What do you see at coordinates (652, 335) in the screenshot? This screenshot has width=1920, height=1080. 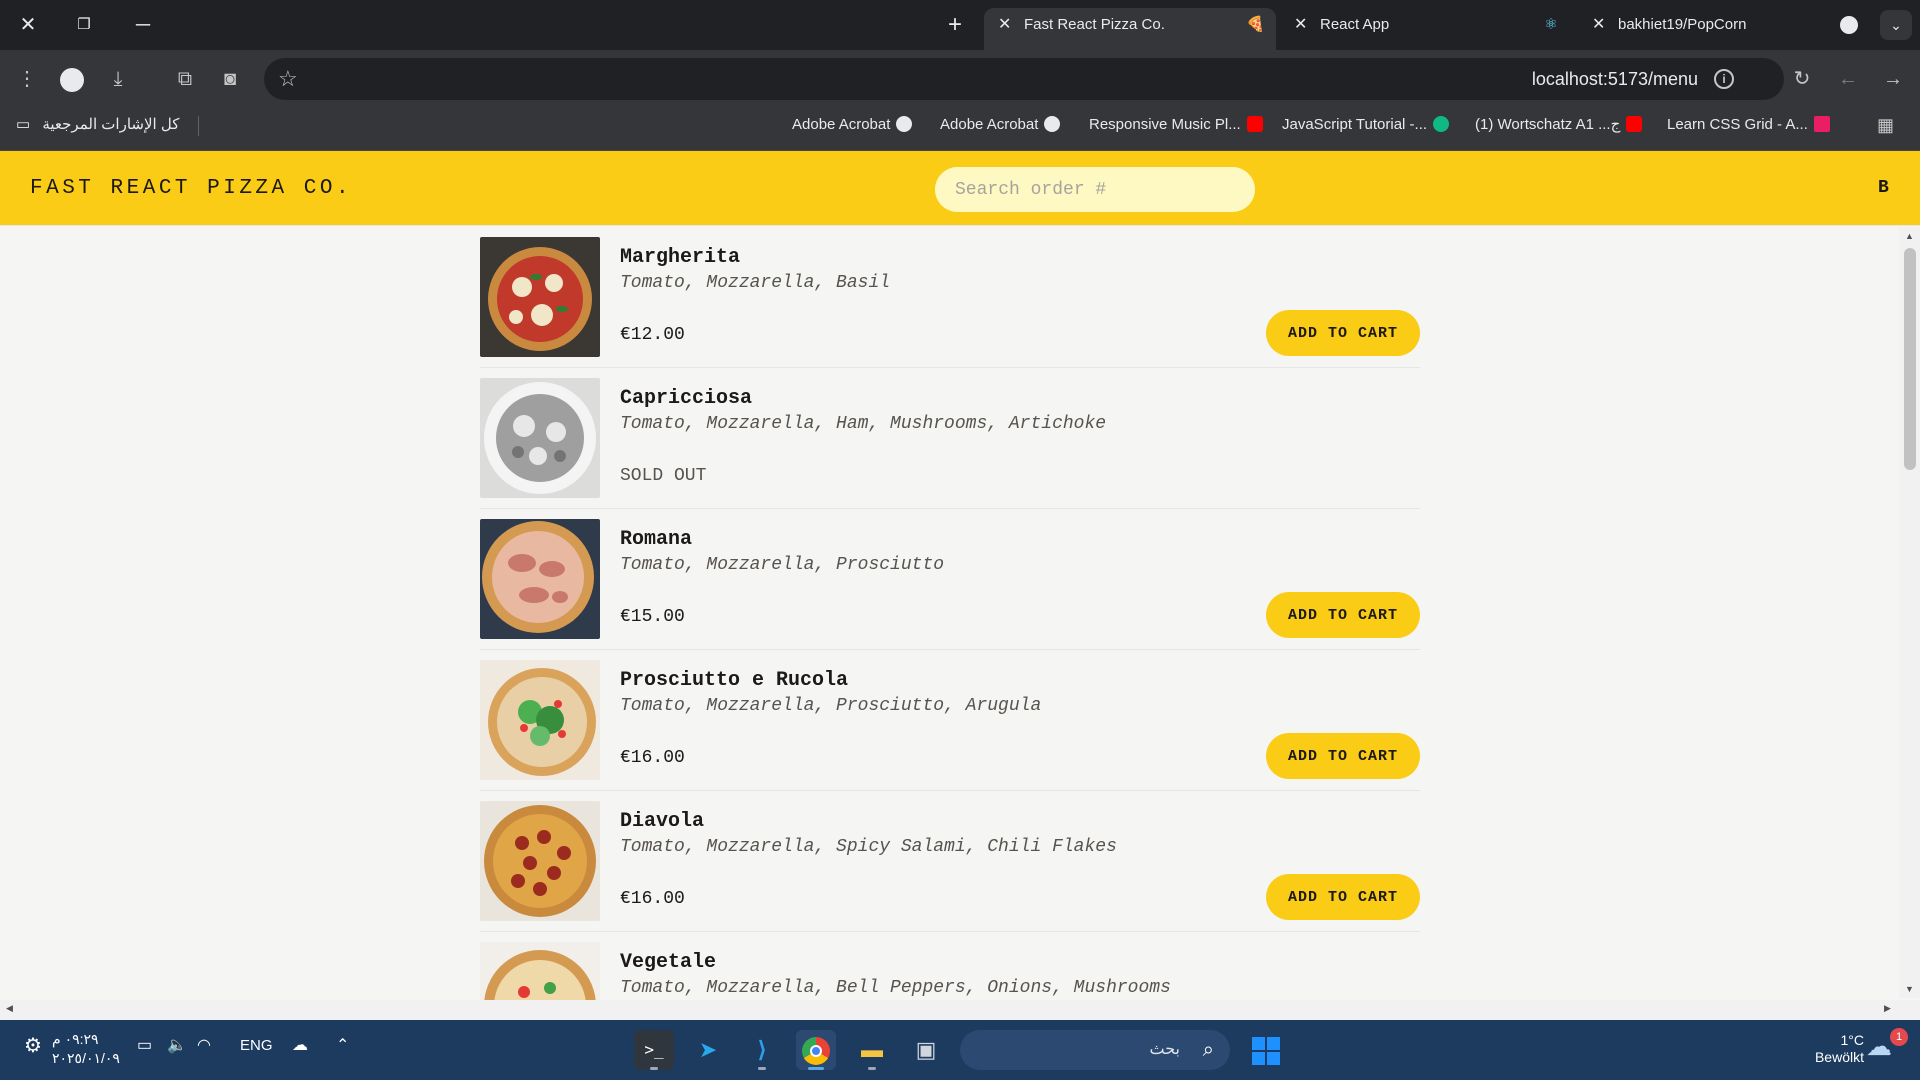 I see `pizza-price: €12.00` at bounding box center [652, 335].